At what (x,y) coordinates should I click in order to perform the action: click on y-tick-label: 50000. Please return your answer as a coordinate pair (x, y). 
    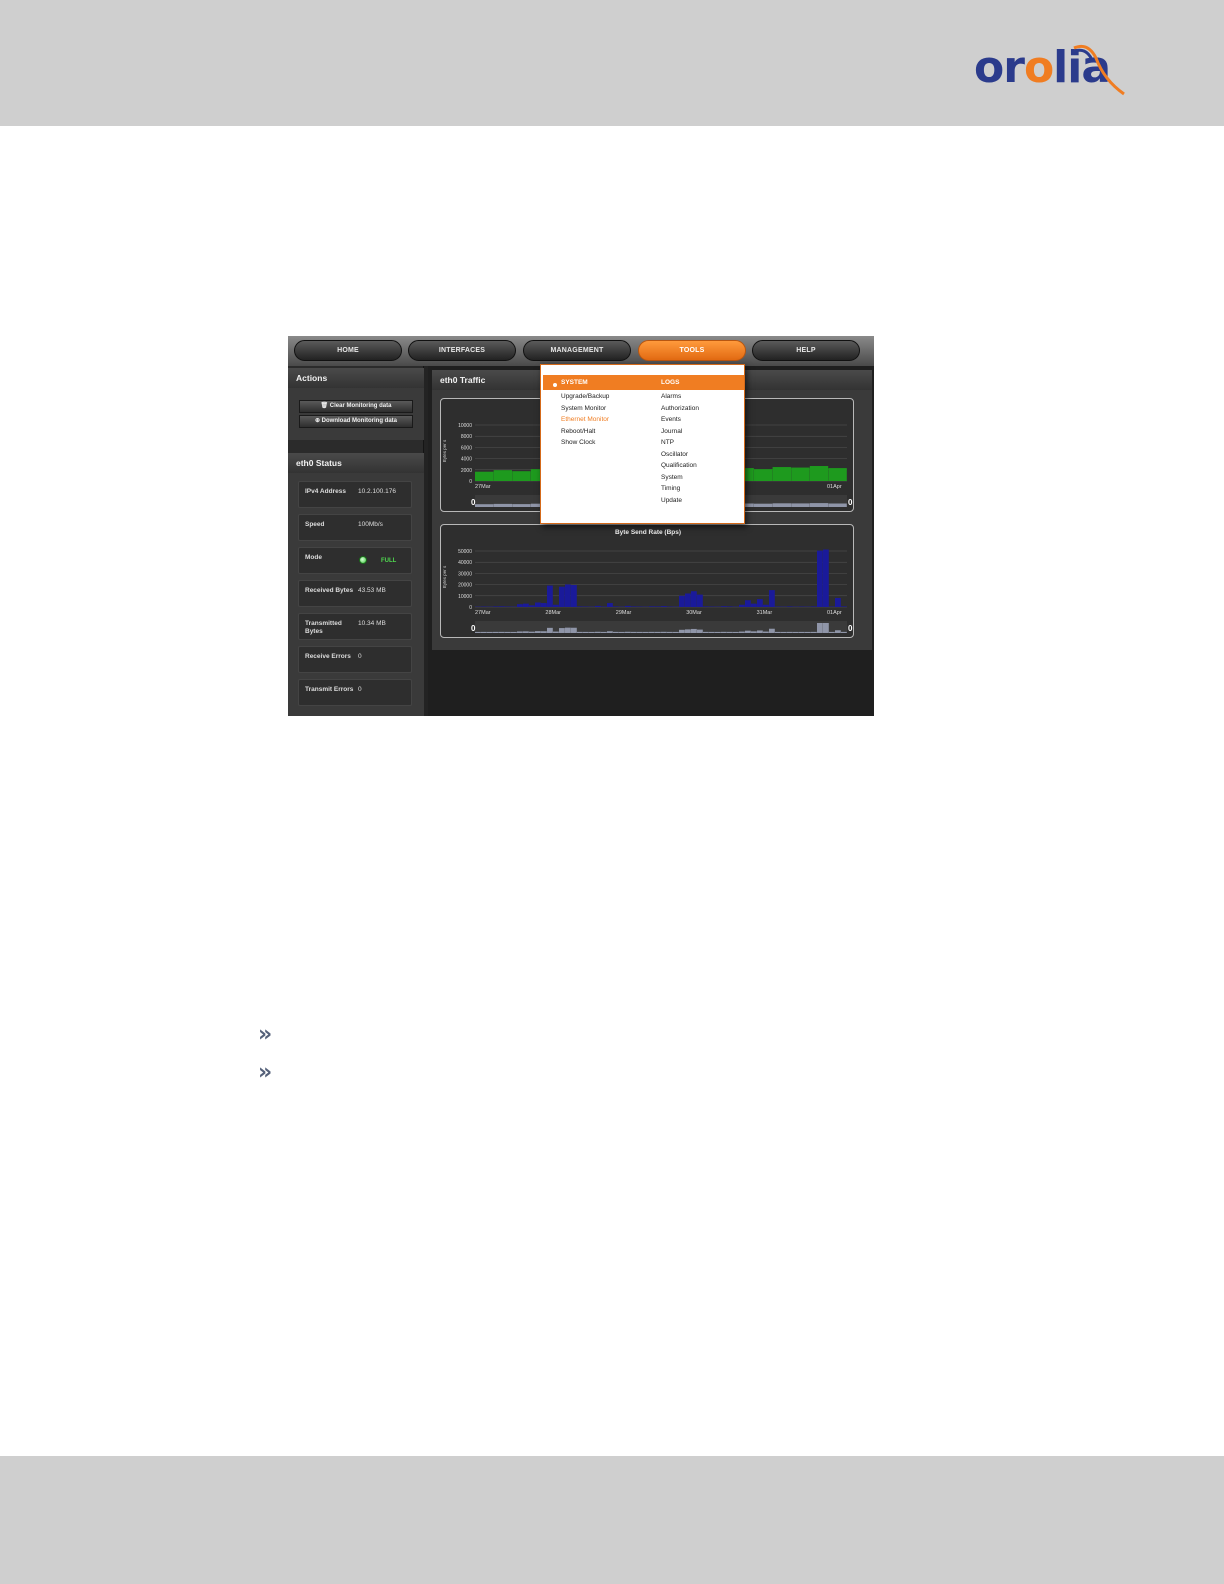
    Looking at the image, I should click on (465, 552).